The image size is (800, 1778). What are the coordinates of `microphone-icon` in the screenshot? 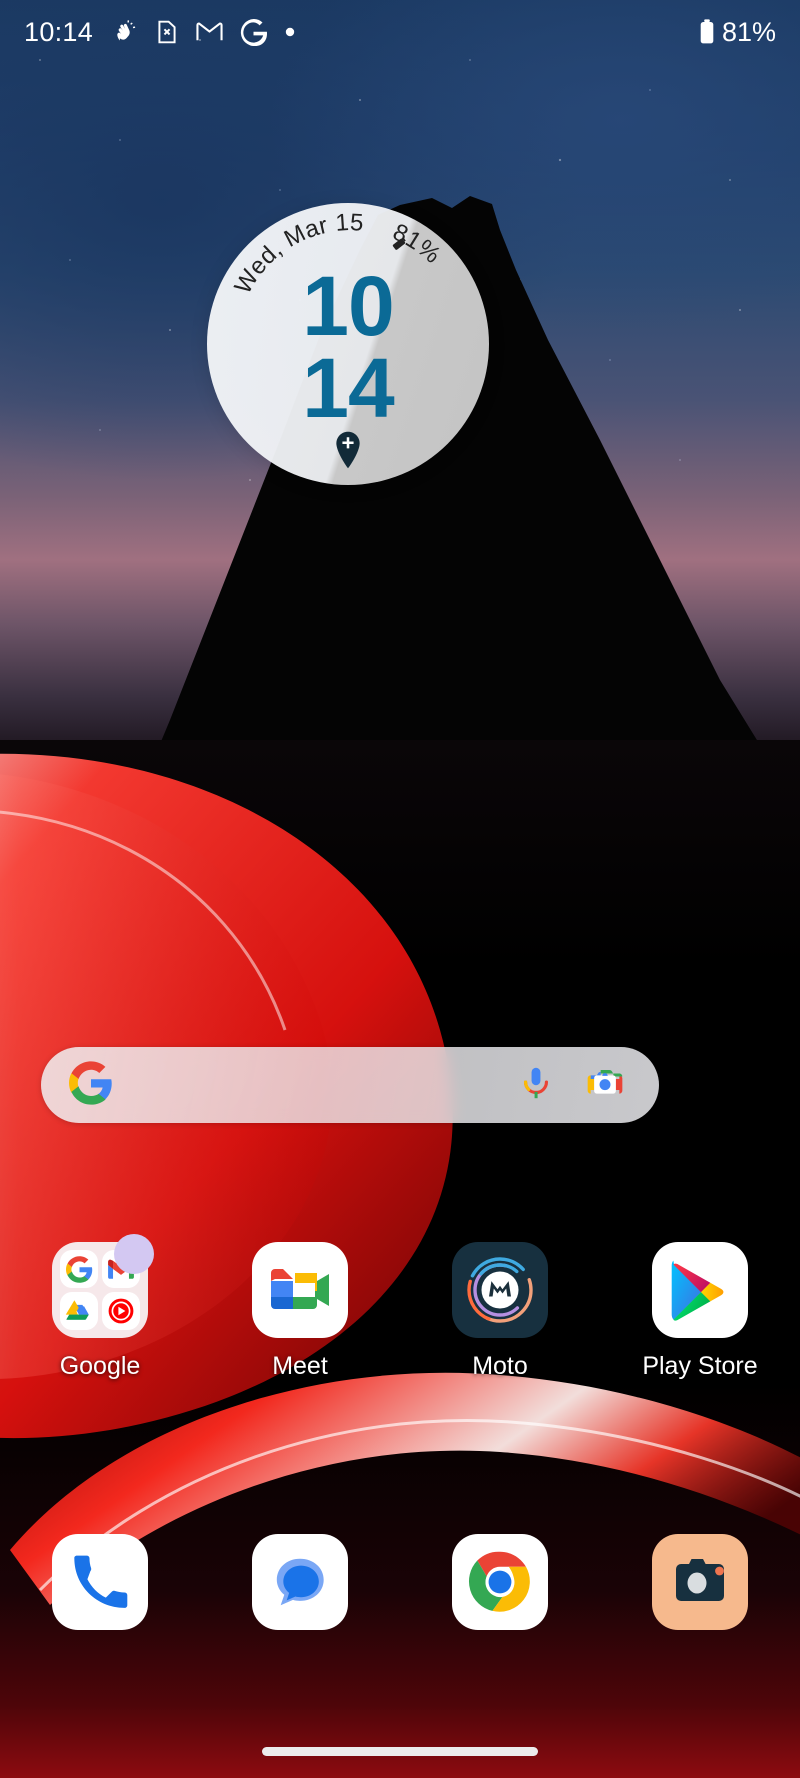 It's located at (536, 1085).